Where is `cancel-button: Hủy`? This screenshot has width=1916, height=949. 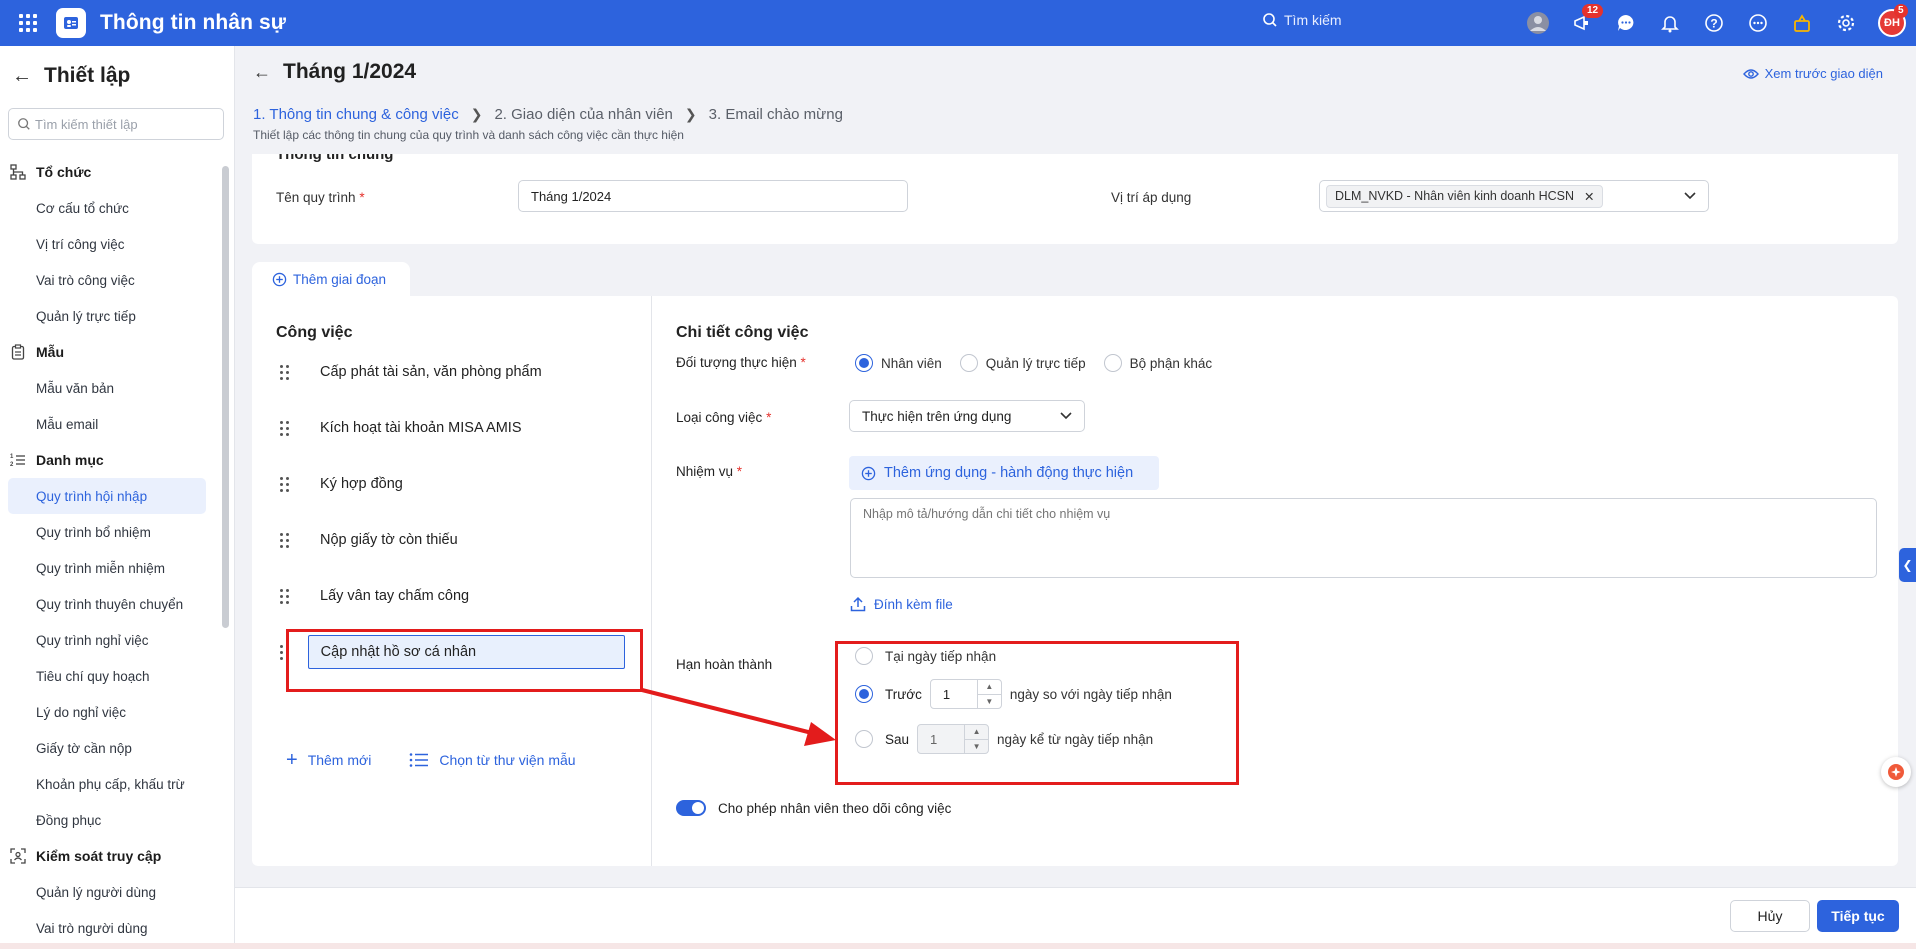 cancel-button: Hủy is located at coordinates (1770, 916).